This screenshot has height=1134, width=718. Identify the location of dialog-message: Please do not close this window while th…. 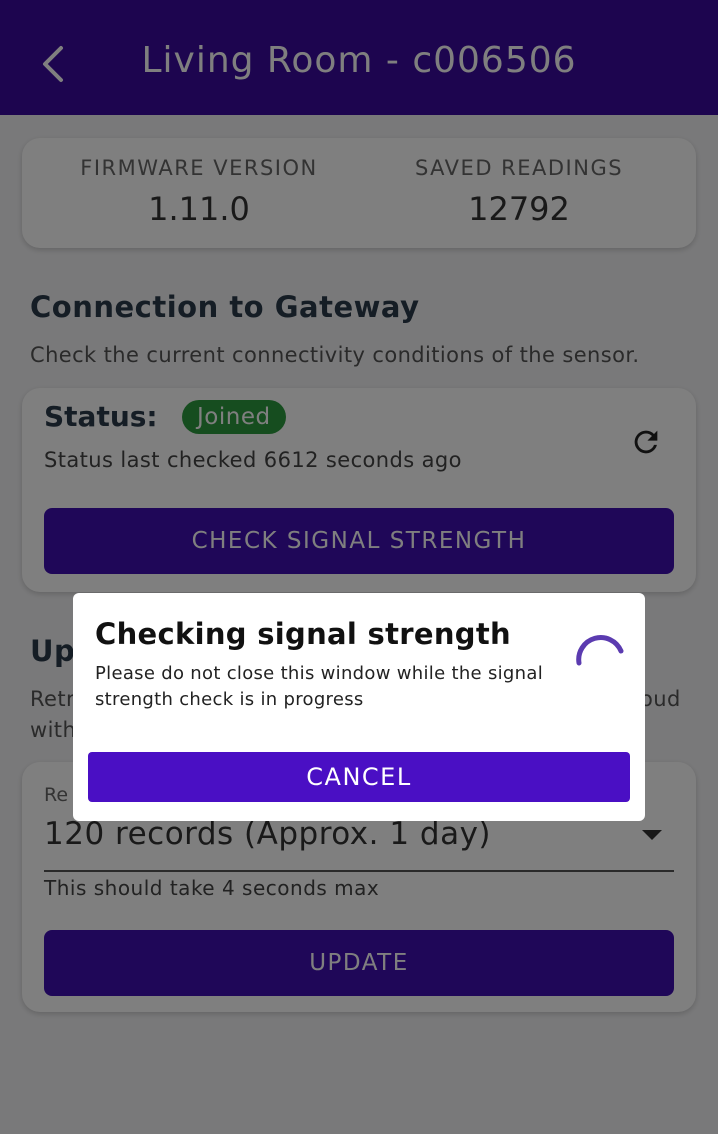
(319, 686).